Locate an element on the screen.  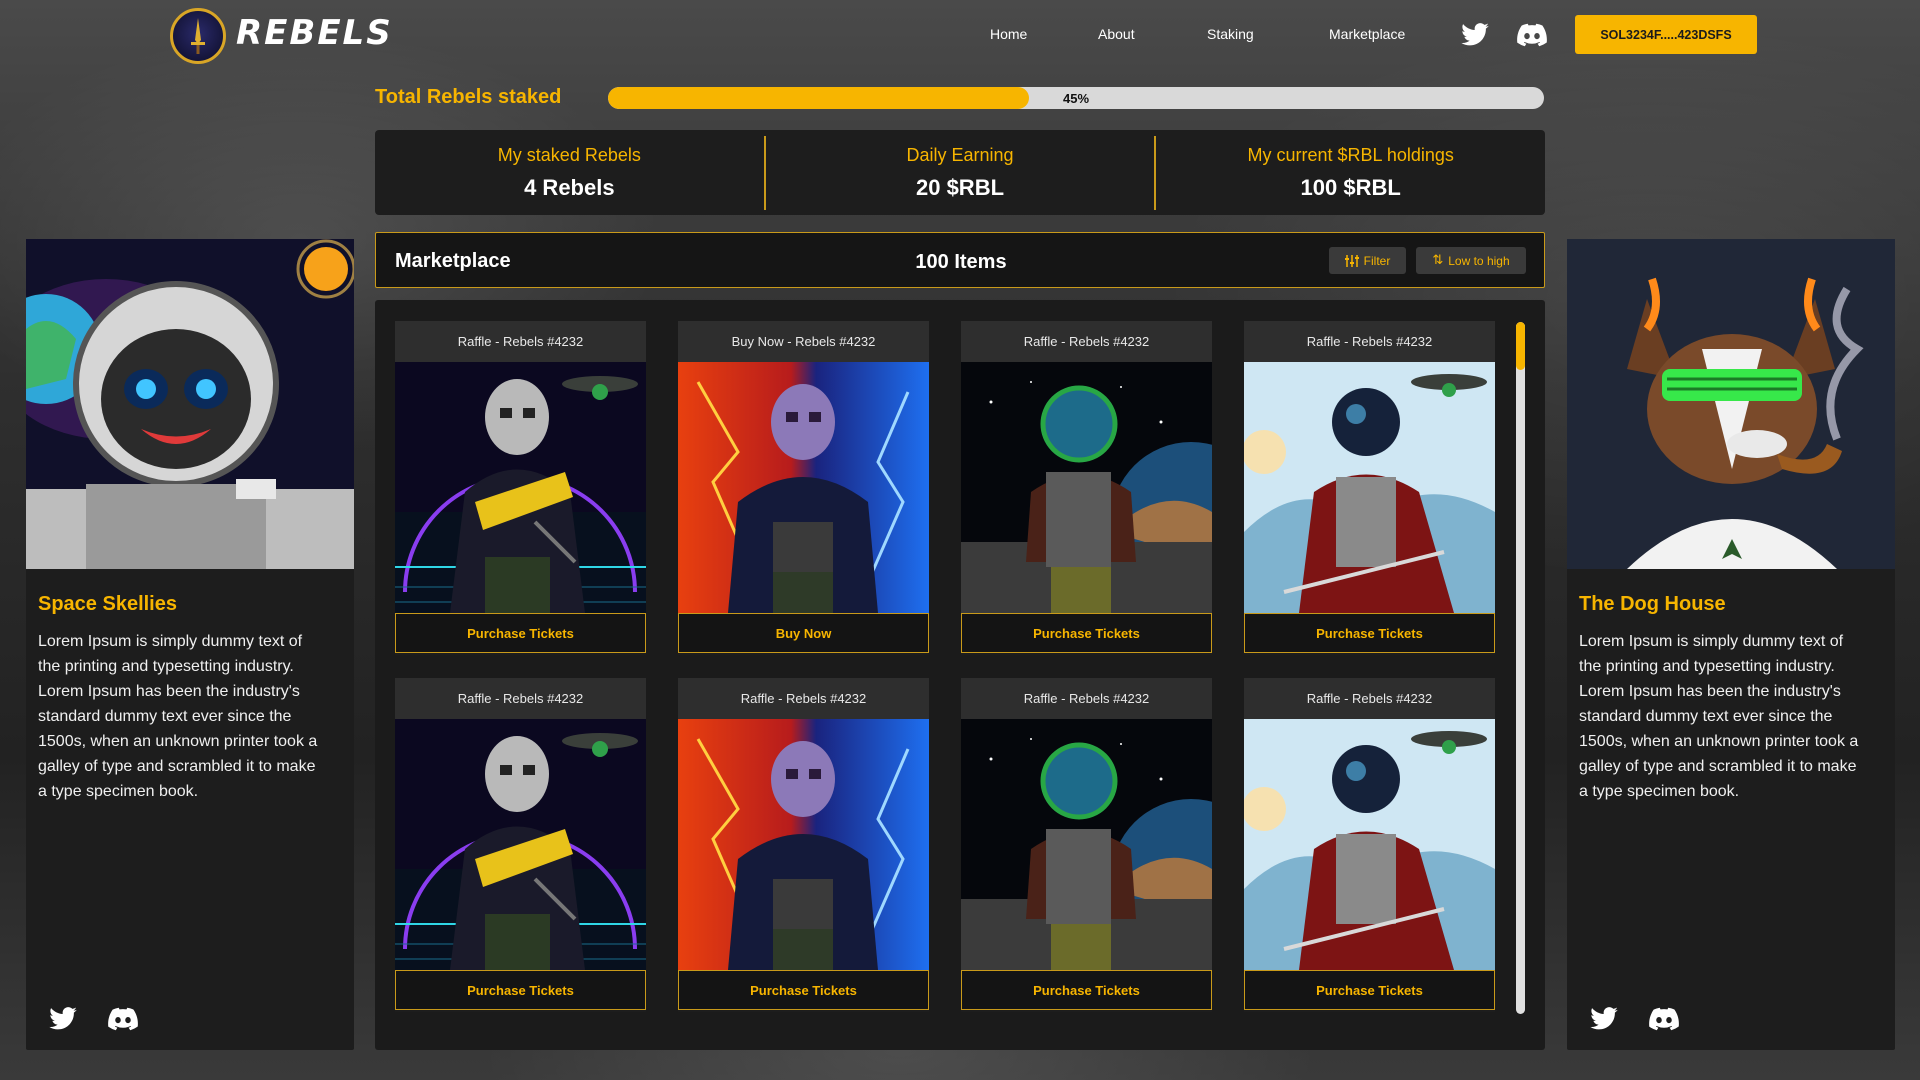
nav-about: About is located at coordinates (1116, 34).